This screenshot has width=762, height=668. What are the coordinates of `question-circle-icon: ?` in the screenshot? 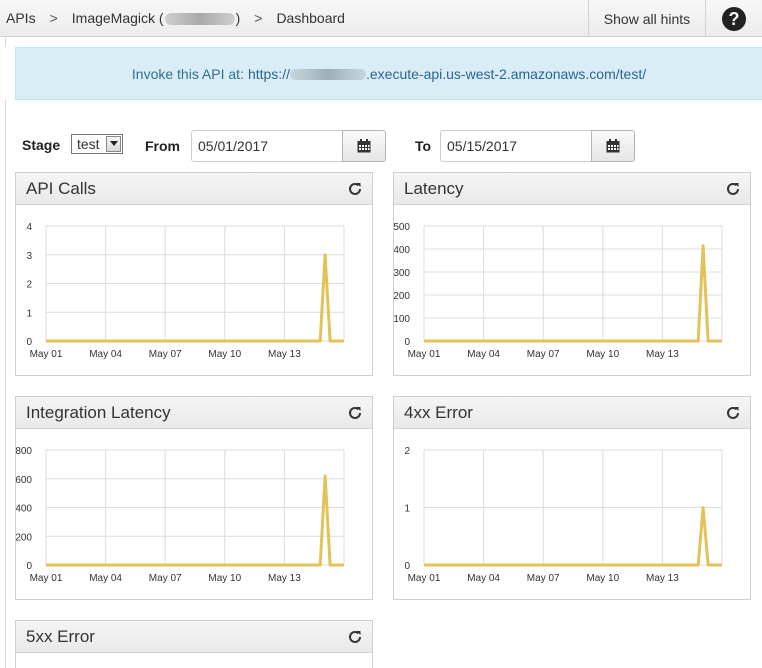 It's located at (734, 18).